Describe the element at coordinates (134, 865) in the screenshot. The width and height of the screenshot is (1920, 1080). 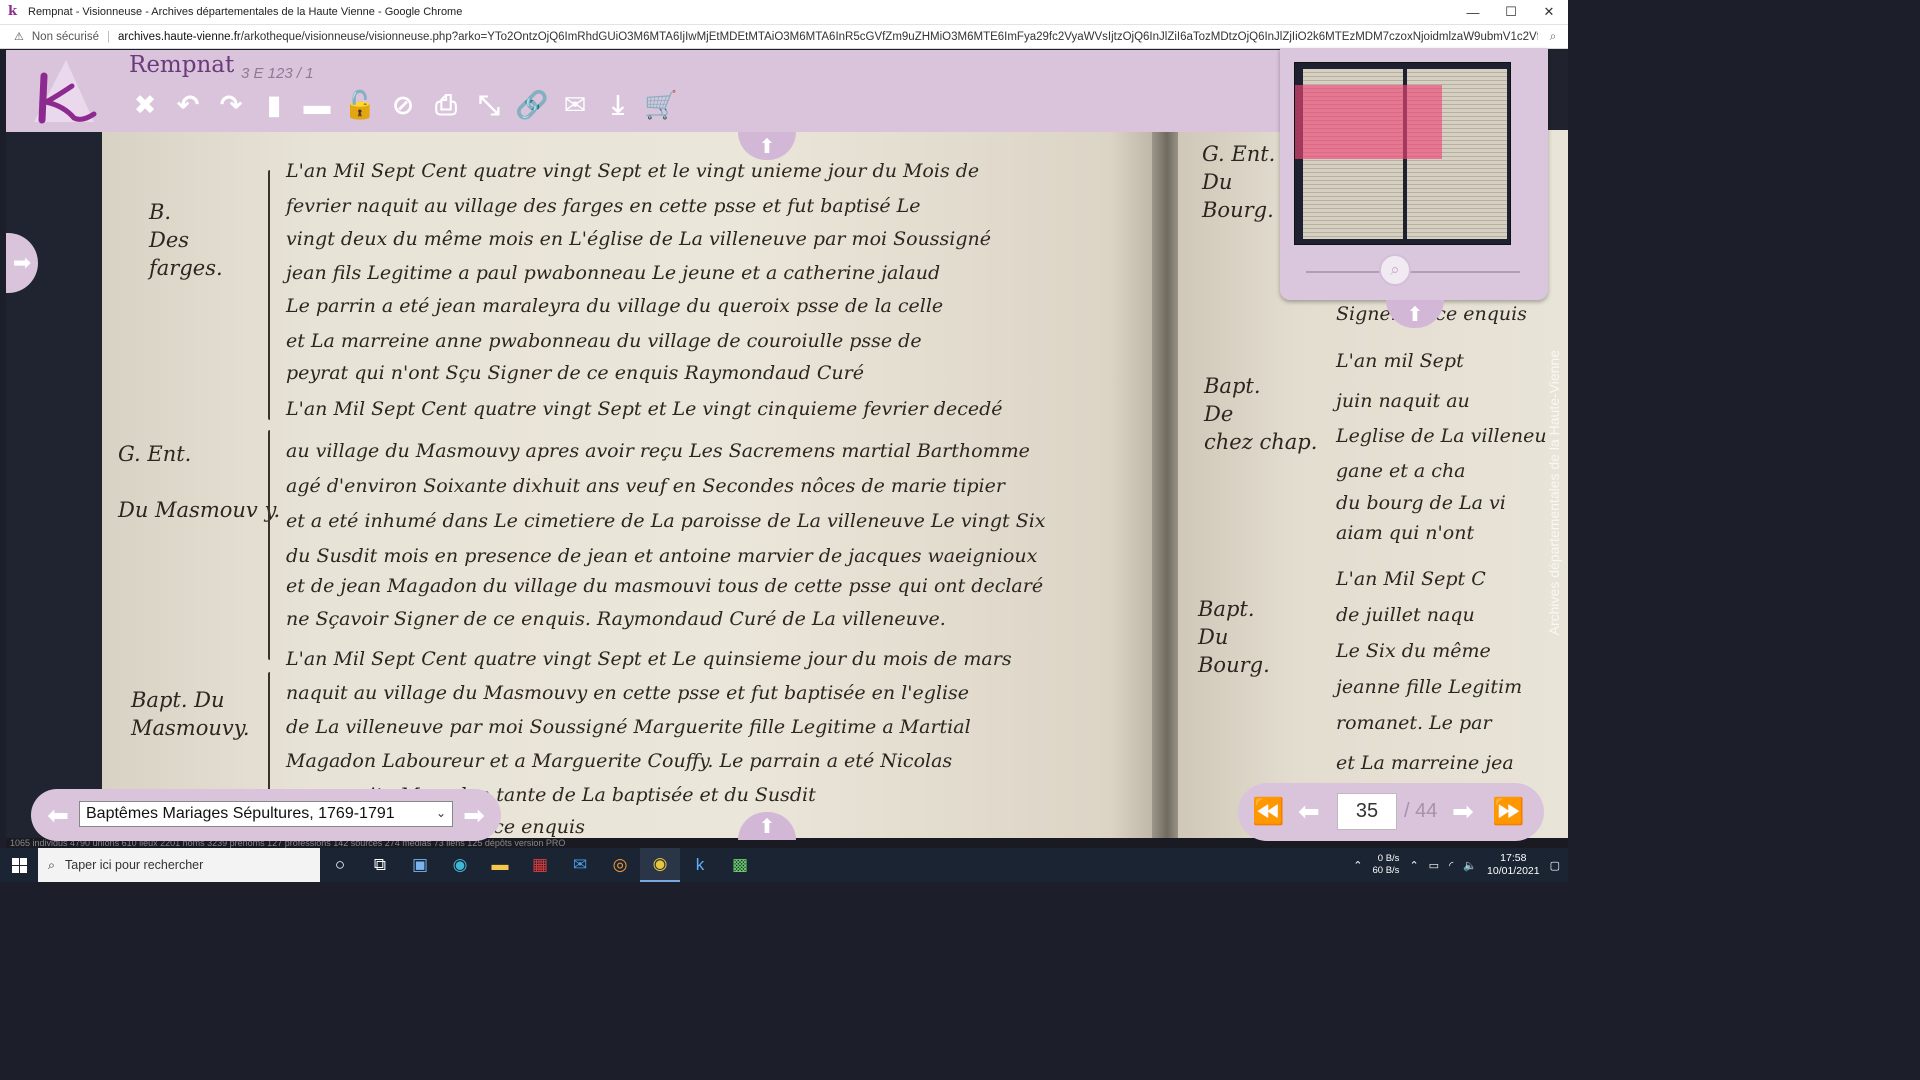
I see `taskbar-search-placeholder: Taper ici pour rechercher` at that location.